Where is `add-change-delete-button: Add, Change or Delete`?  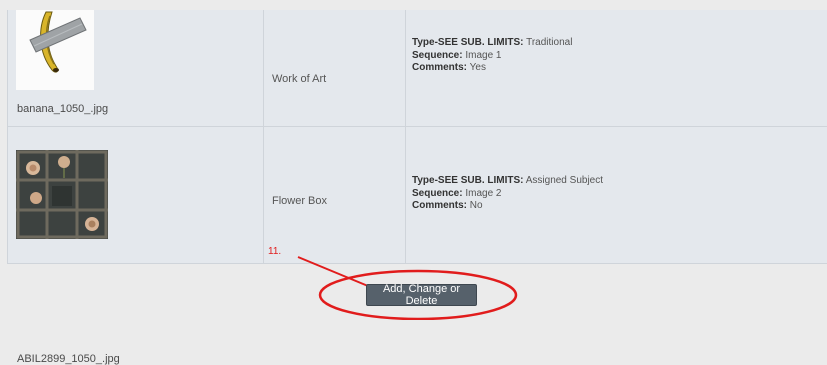
add-change-delete-button: Add, Change or Delete is located at coordinates (421, 295).